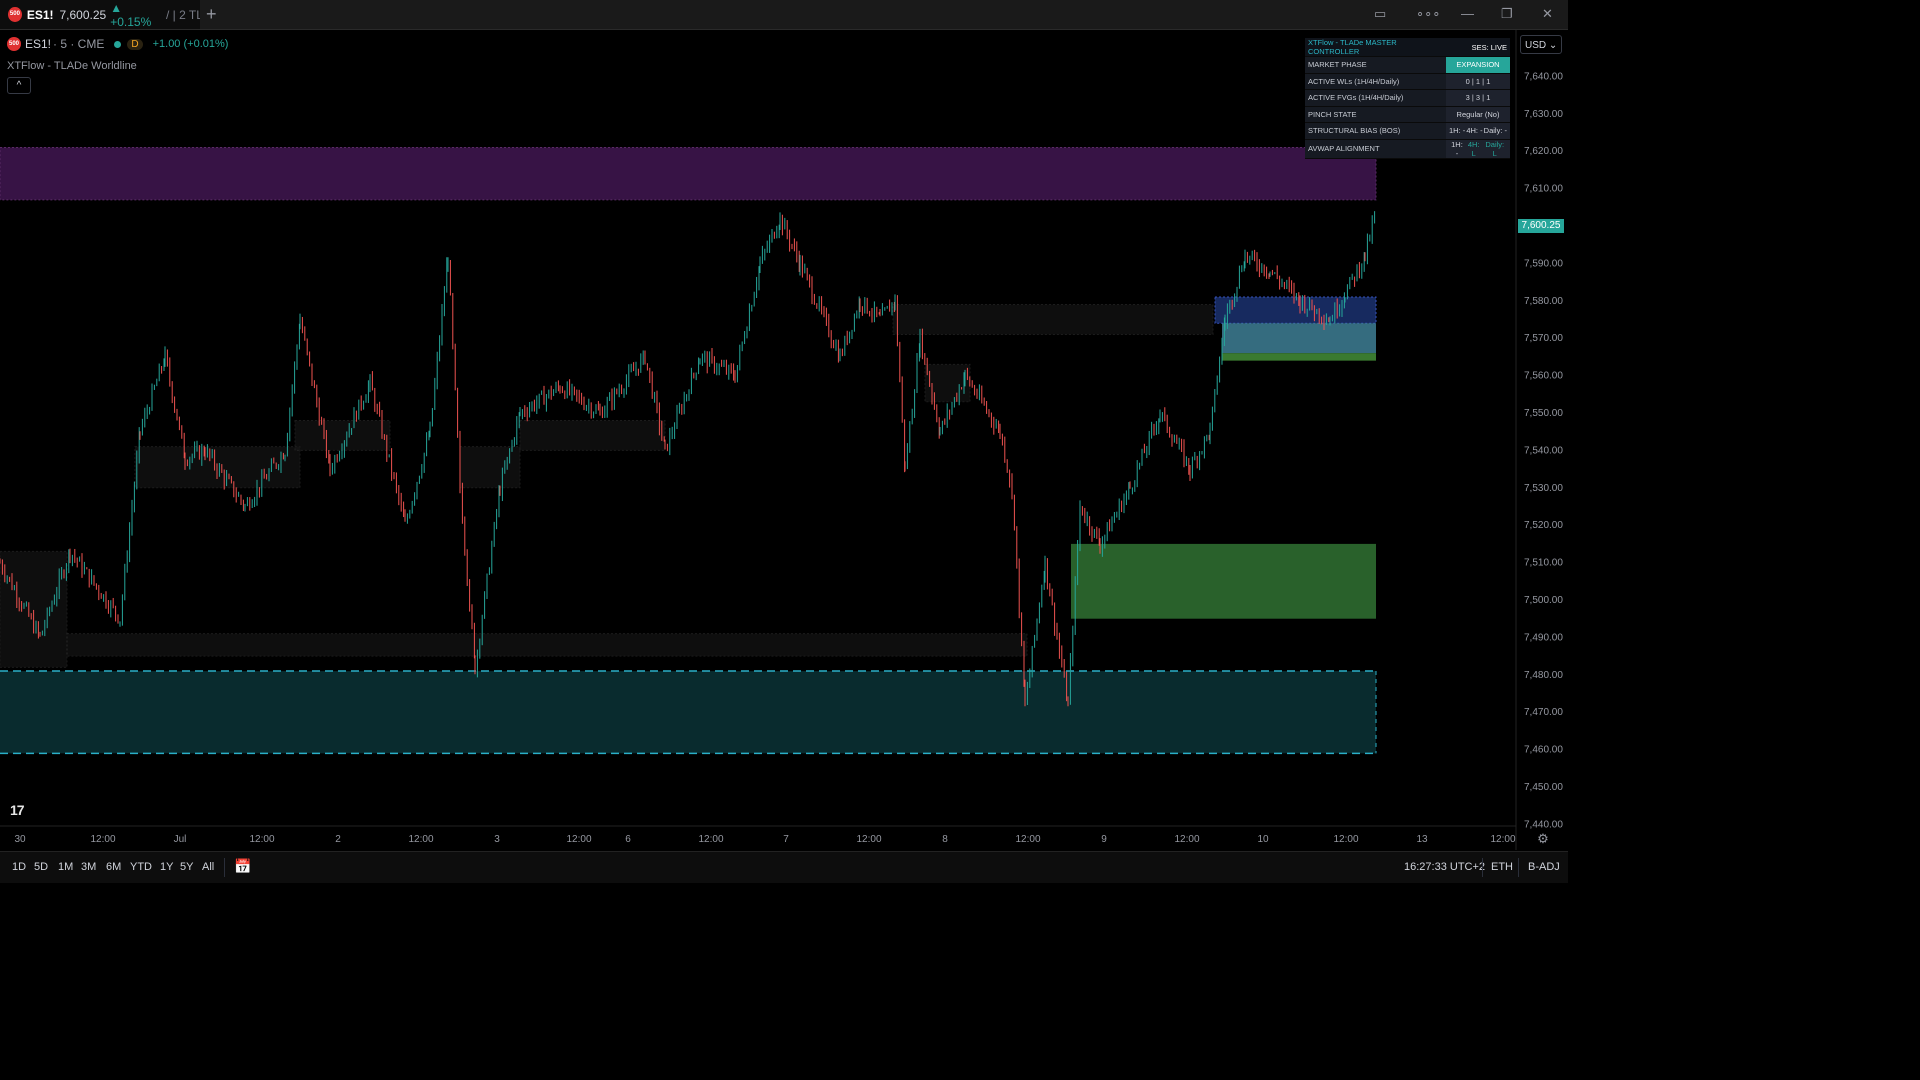 The width and height of the screenshot is (1920, 1080). I want to click on price-tick-label: 7,630.00, so click(1543, 114).